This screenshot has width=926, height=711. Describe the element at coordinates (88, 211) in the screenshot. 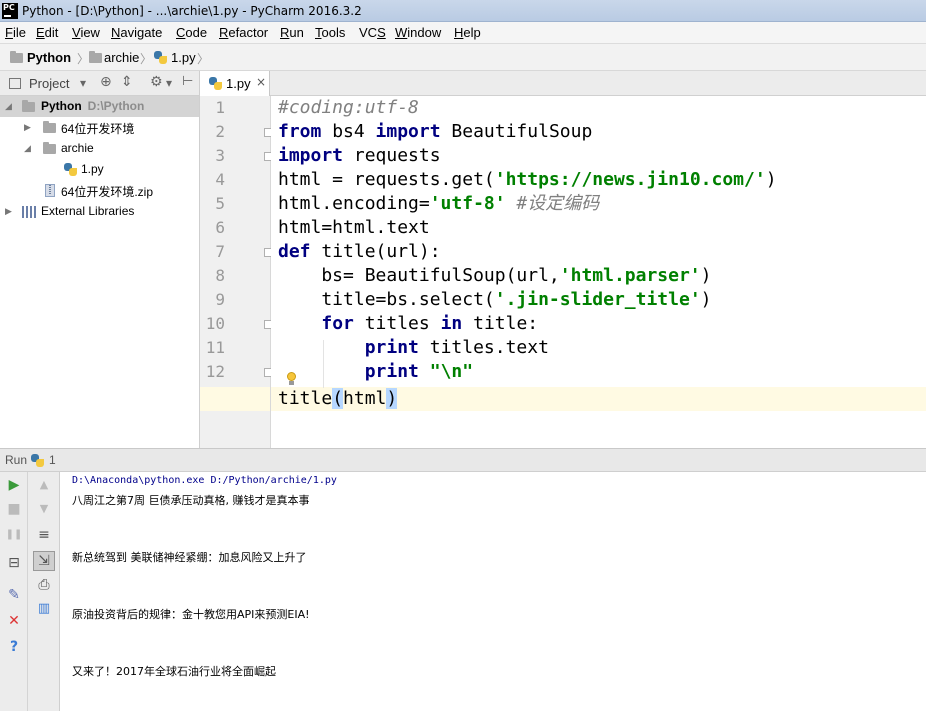

I see `tree-label: External Libraries` at that location.